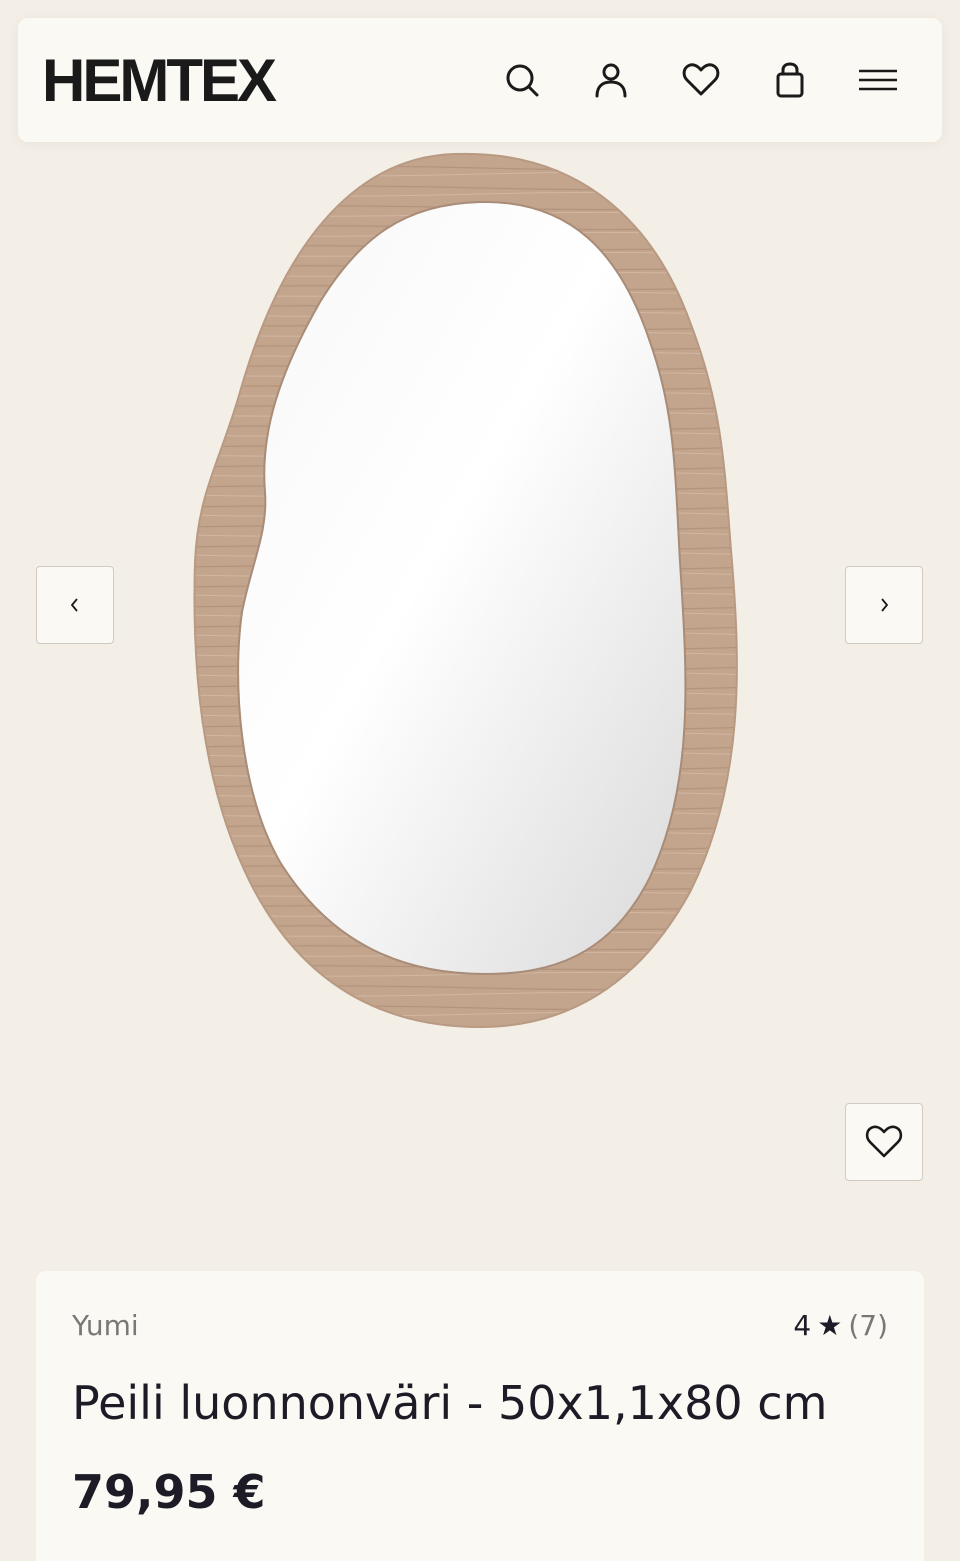 The height and width of the screenshot is (1561, 960). Describe the element at coordinates (701, 80) in the screenshot. I see `wishlist-icon` at that location.